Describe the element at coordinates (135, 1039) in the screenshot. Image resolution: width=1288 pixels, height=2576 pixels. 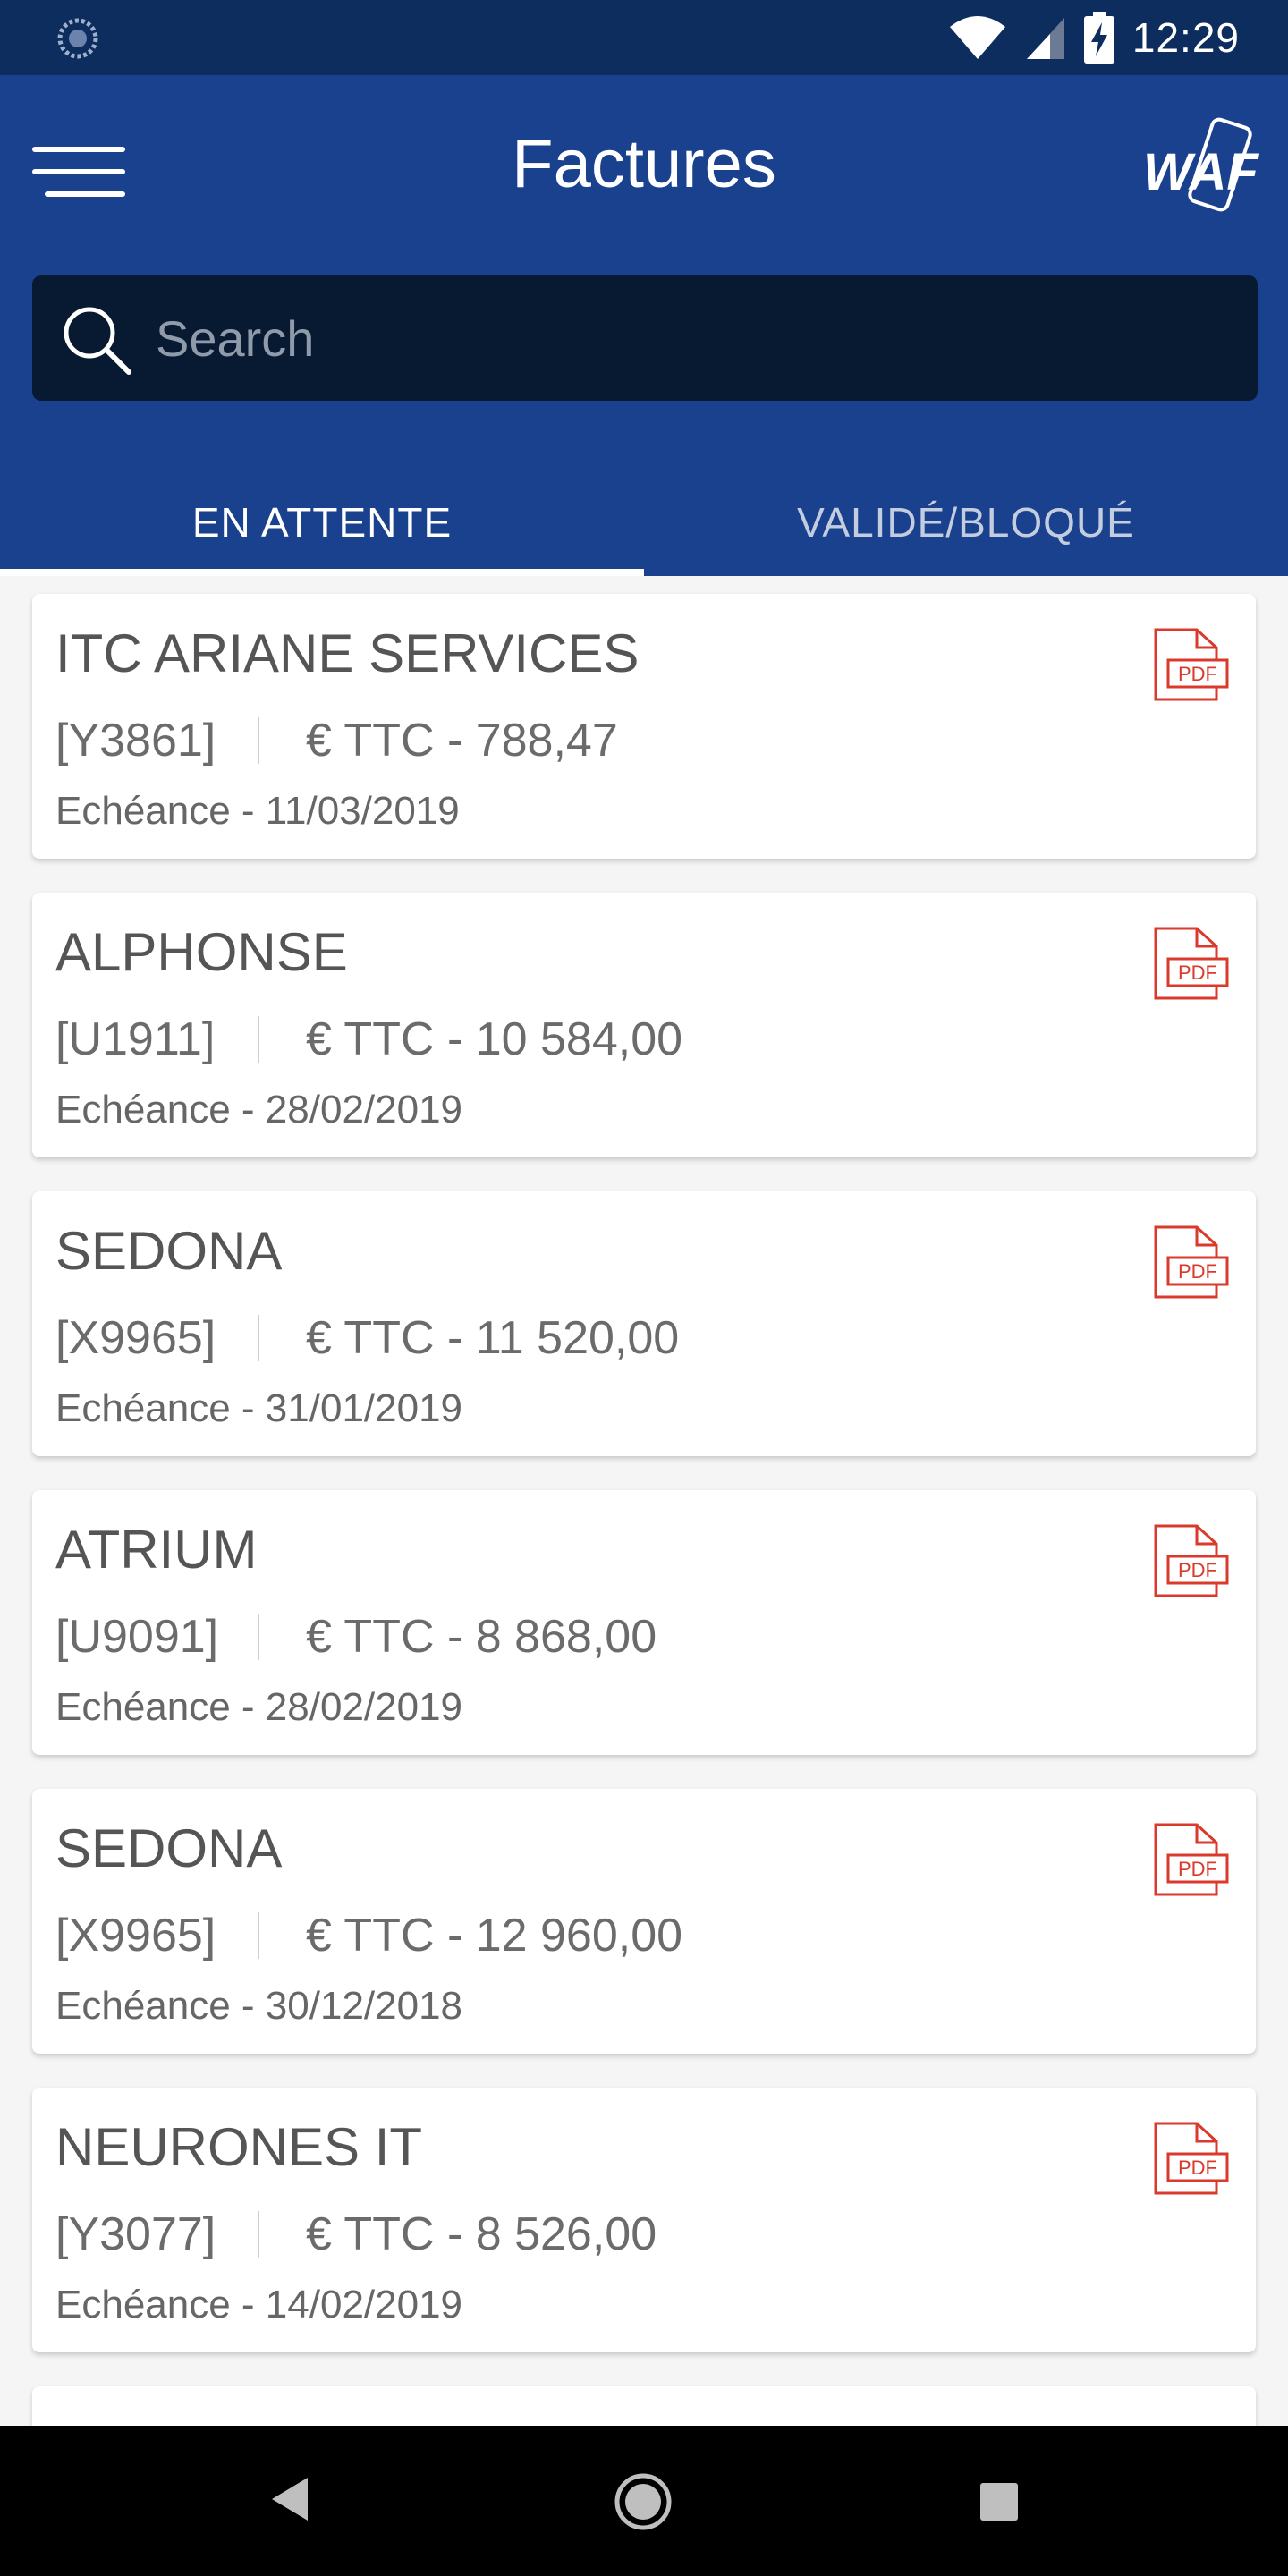
I see `invoice-reference: [U1911]` at that location.